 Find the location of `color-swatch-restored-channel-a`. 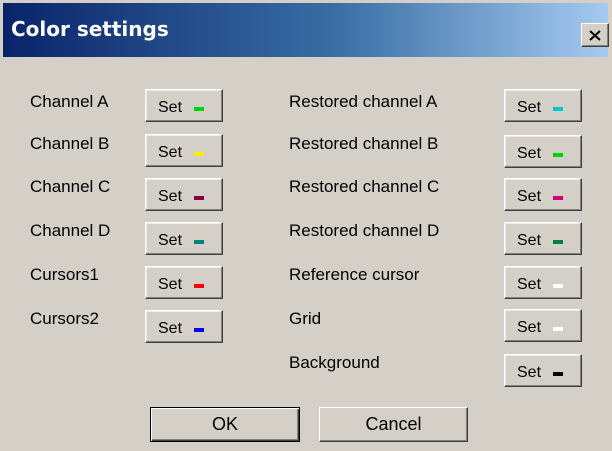

color-swatch-restored-channel-a is located at coordinates (558, 109).